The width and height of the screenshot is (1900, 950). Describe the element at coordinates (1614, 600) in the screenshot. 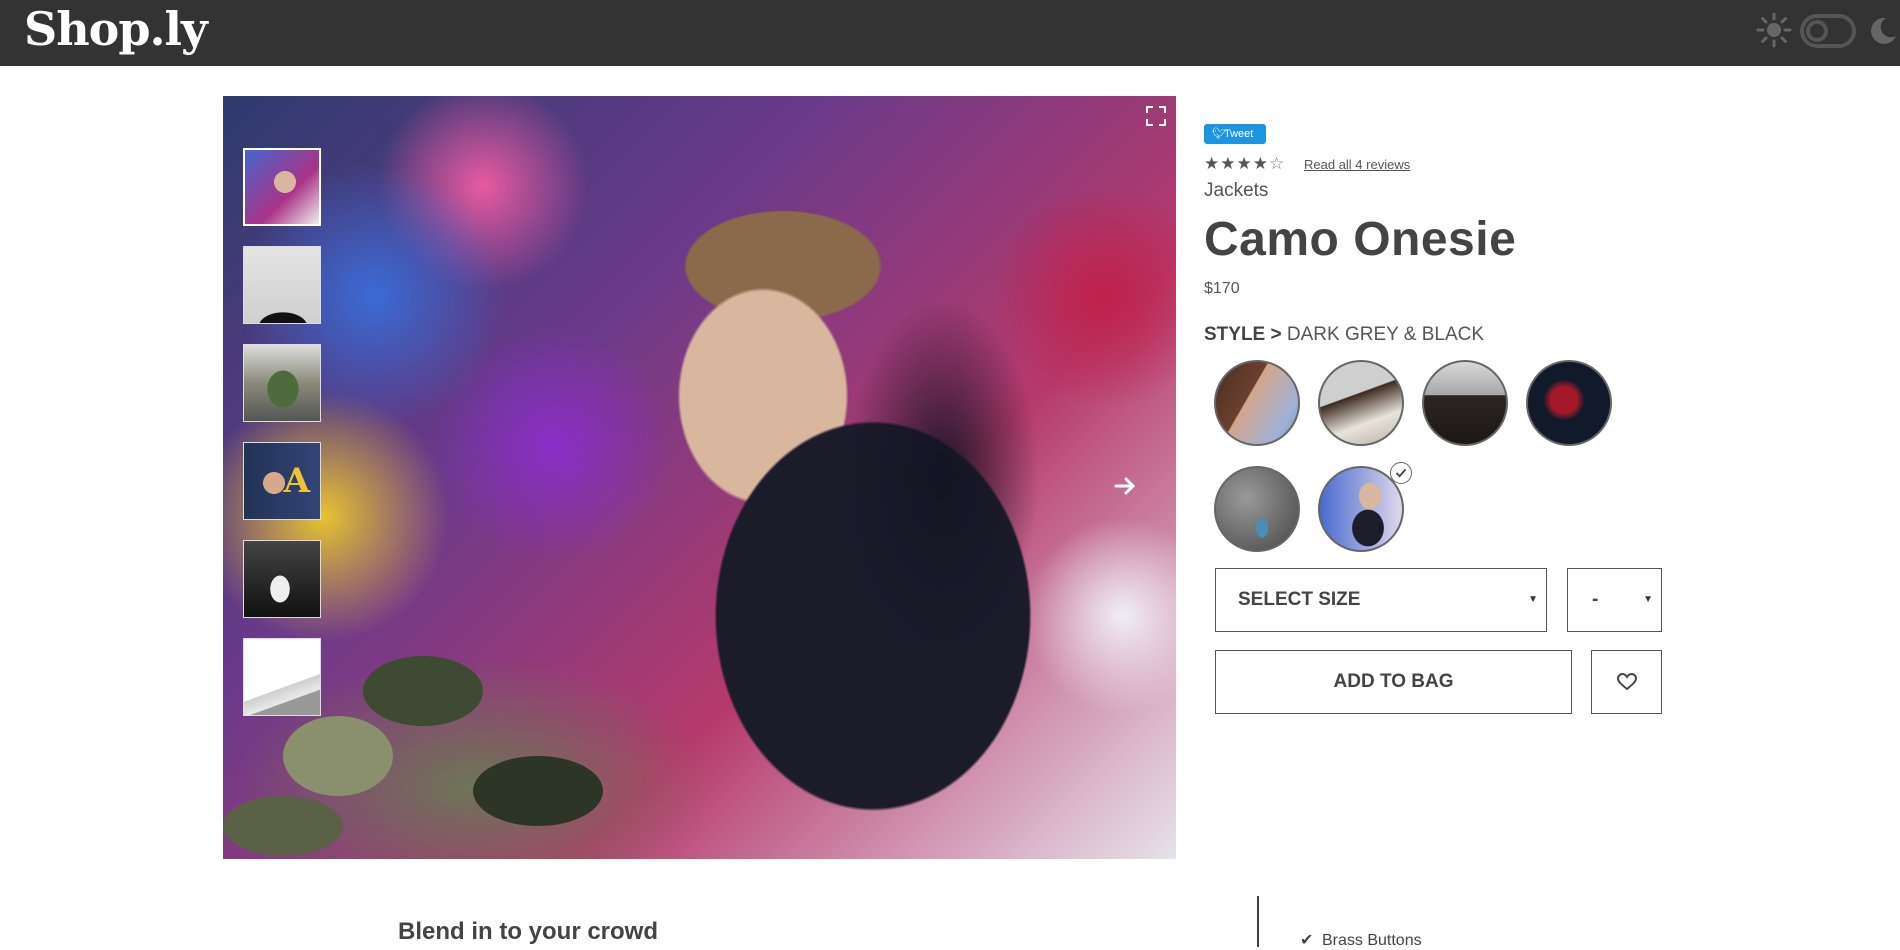

I see `quantity-select: - ▼` at that location.